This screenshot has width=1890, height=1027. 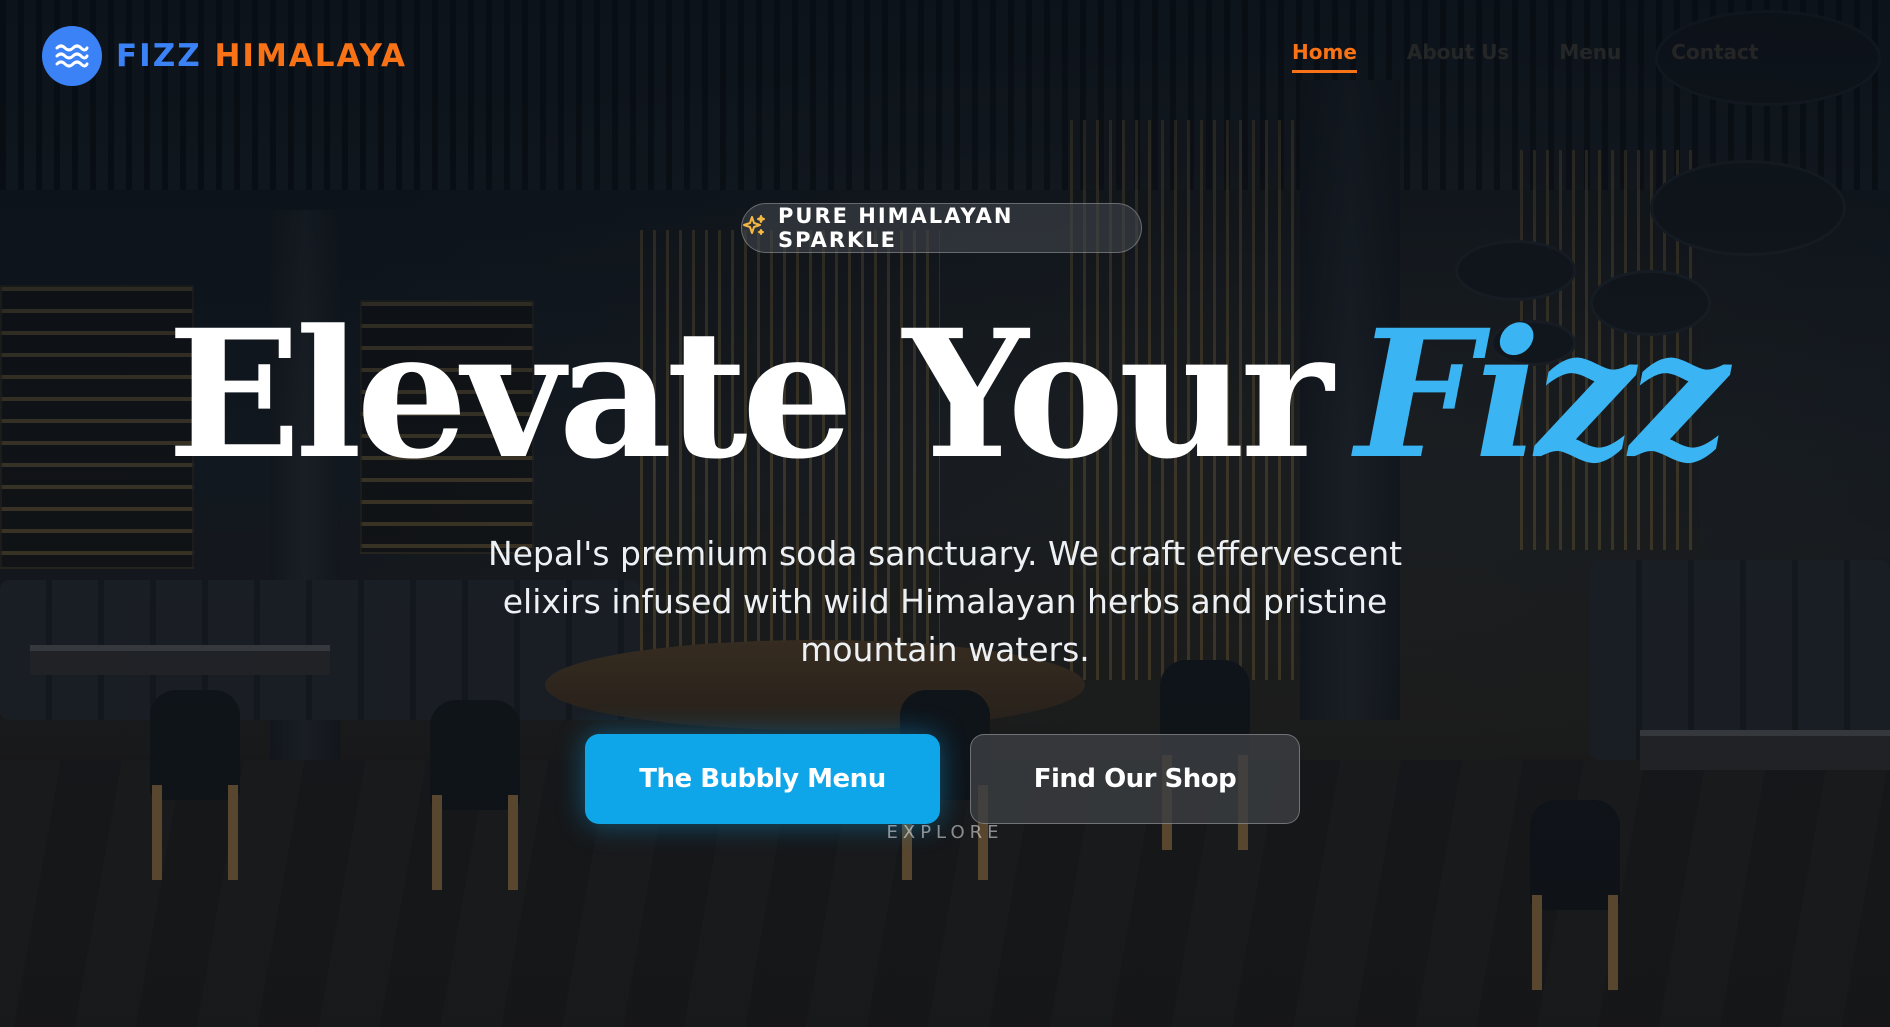 What do you see at coordinates (945, 832) in the screenshot?
I see `scroll-hint: EXPLORE` at bounding box center [945, 832].